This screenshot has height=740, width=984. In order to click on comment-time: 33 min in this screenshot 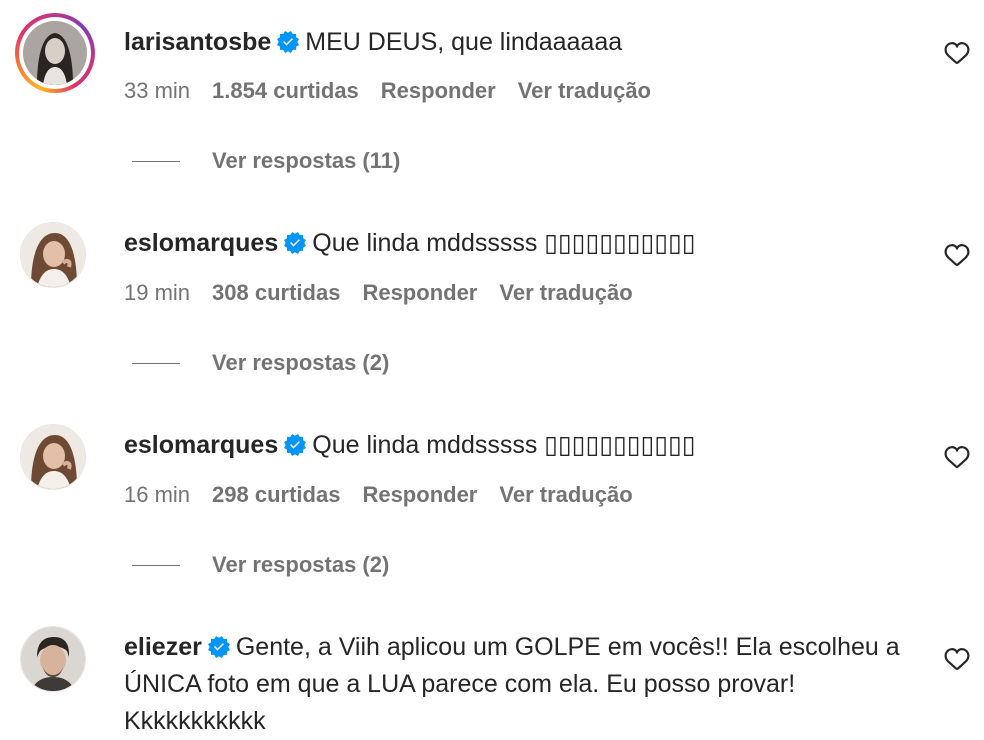, I will do `click(157, 90)`.